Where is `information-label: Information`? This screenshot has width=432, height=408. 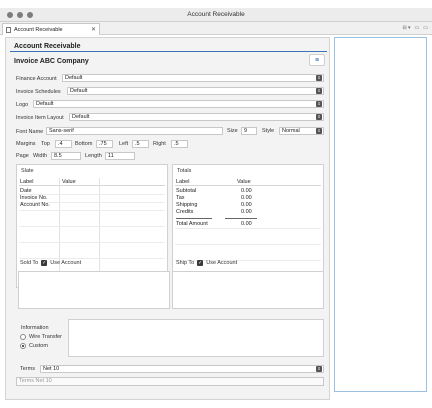 information-label: Information is located at coordinates (35, 328).